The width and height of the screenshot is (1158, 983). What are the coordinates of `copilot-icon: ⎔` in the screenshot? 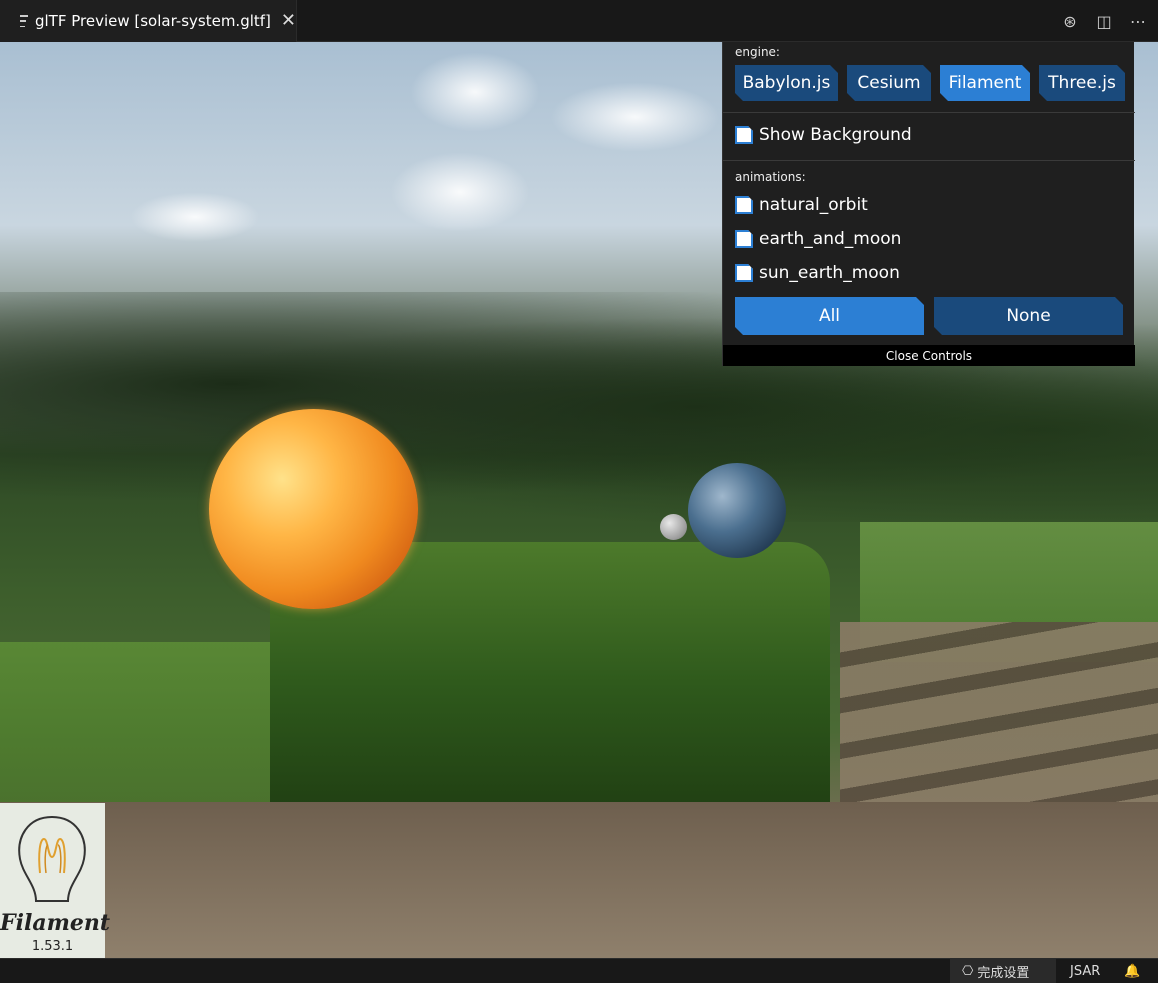 It's located at (968, 971).